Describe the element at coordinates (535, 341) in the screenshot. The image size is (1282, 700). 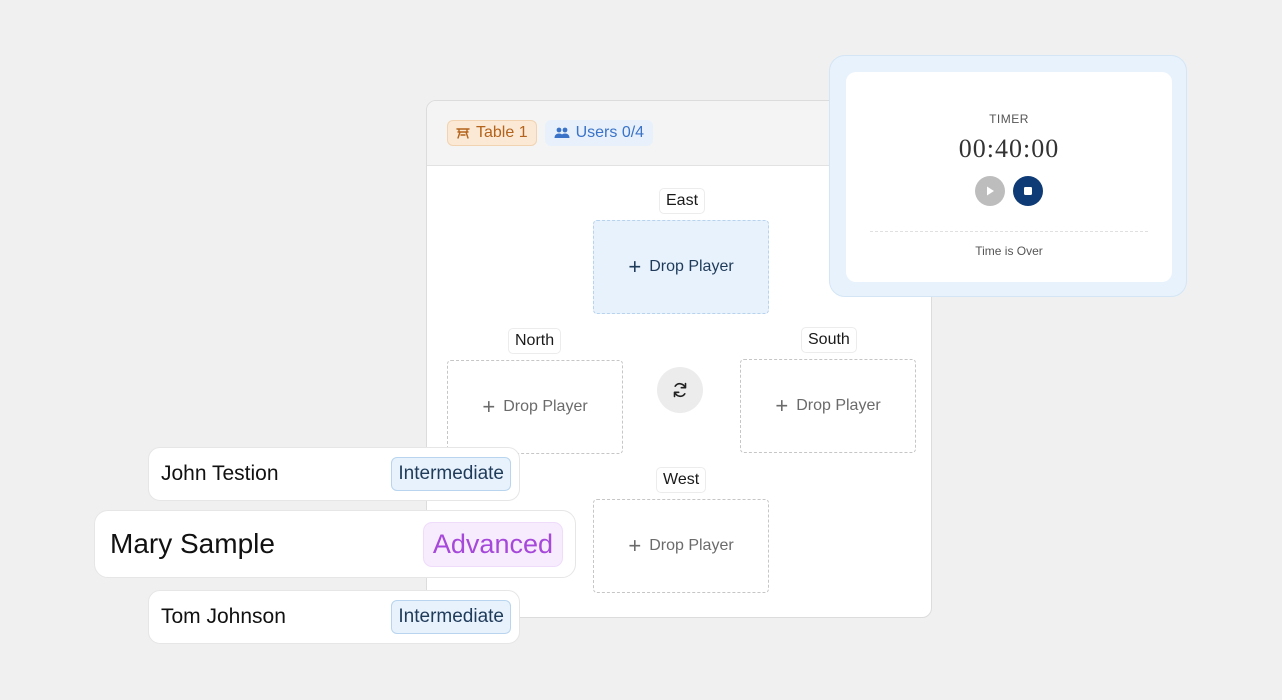
I see `seat-label-north: North` at that location.